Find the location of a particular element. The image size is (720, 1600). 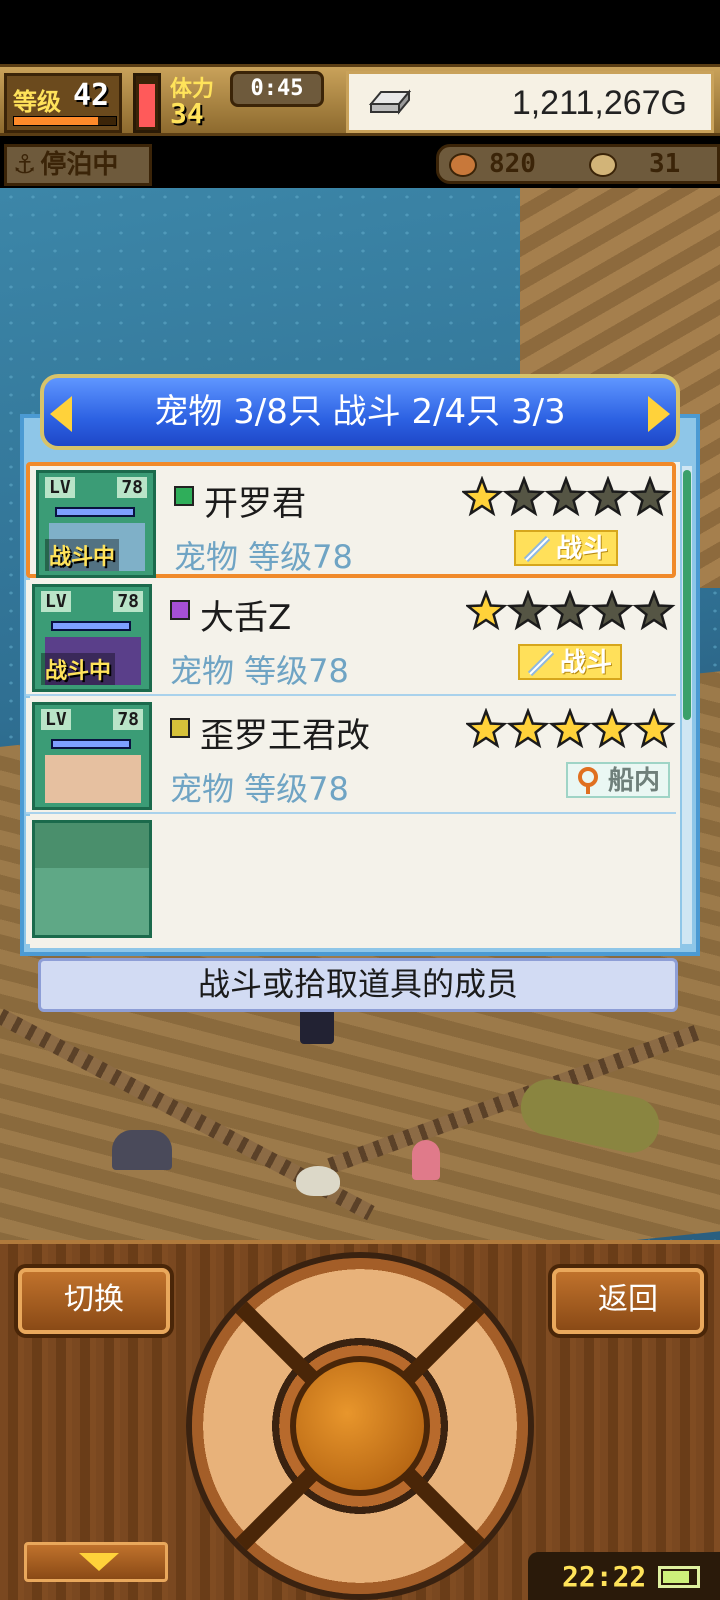

battery-icon is located at coordinates (679, 1577).